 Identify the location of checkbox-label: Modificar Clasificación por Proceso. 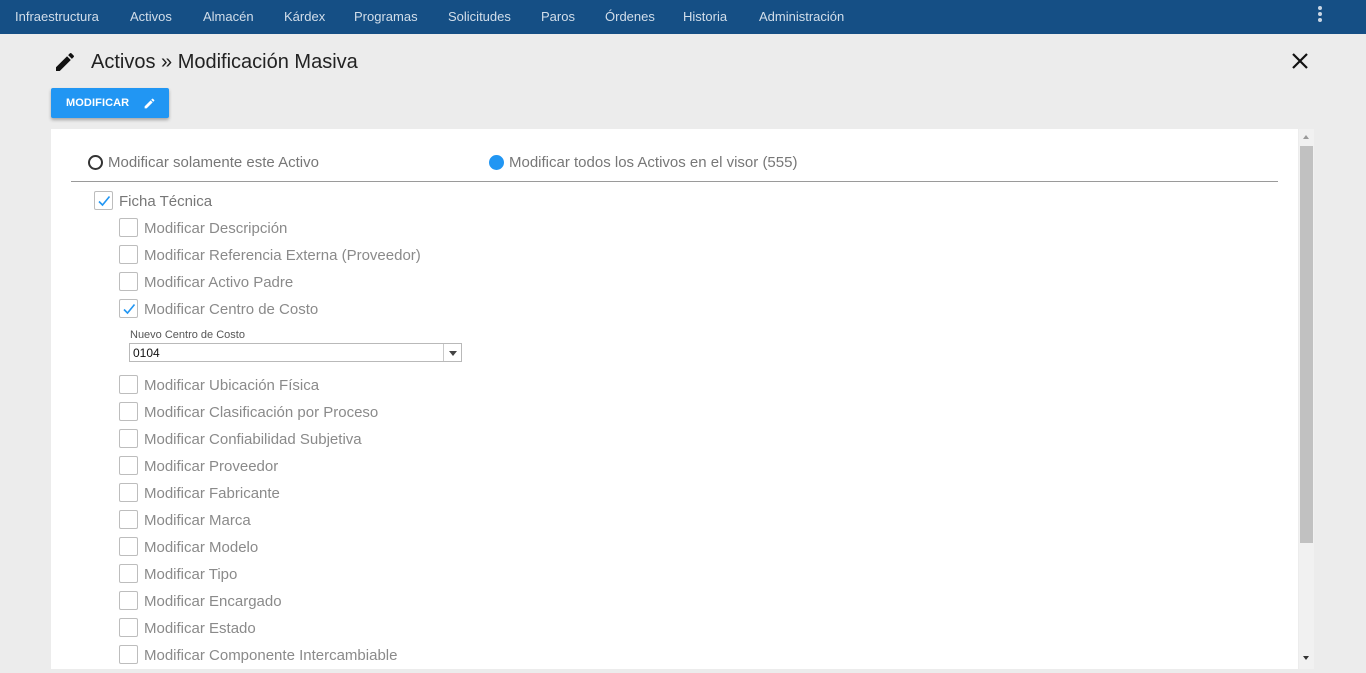
(261, 412).